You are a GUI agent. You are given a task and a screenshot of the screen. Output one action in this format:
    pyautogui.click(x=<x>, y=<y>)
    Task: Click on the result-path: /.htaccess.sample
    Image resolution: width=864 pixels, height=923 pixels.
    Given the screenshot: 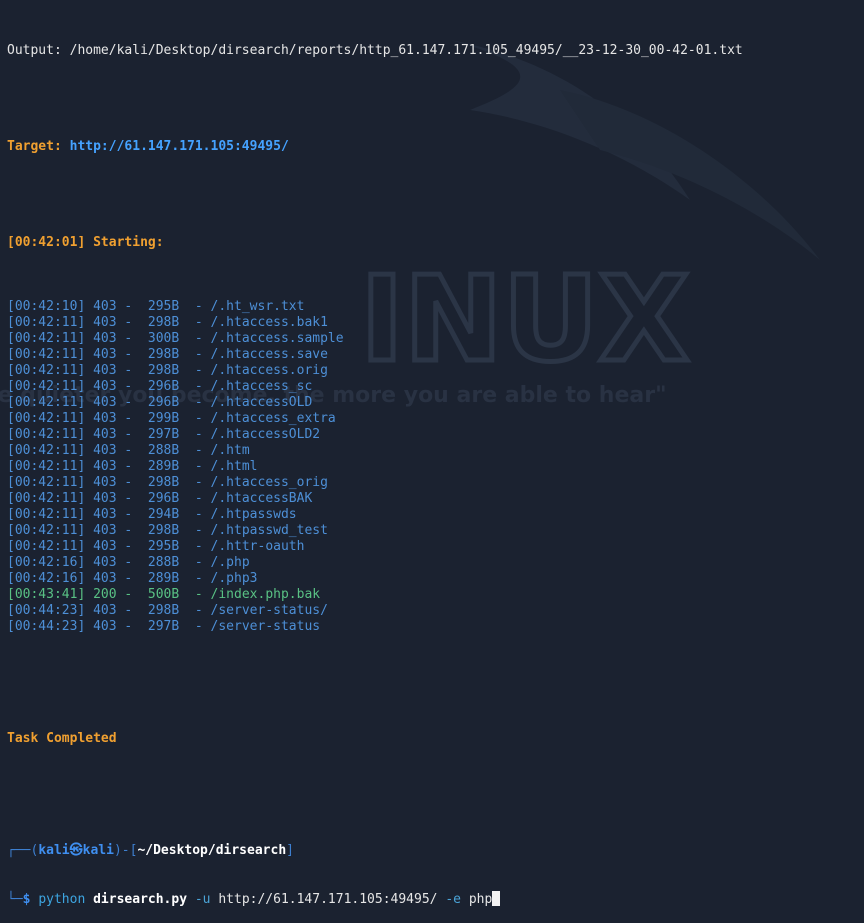 What is the action you would take?
    pyautogui.click(x=277, y=338)
    